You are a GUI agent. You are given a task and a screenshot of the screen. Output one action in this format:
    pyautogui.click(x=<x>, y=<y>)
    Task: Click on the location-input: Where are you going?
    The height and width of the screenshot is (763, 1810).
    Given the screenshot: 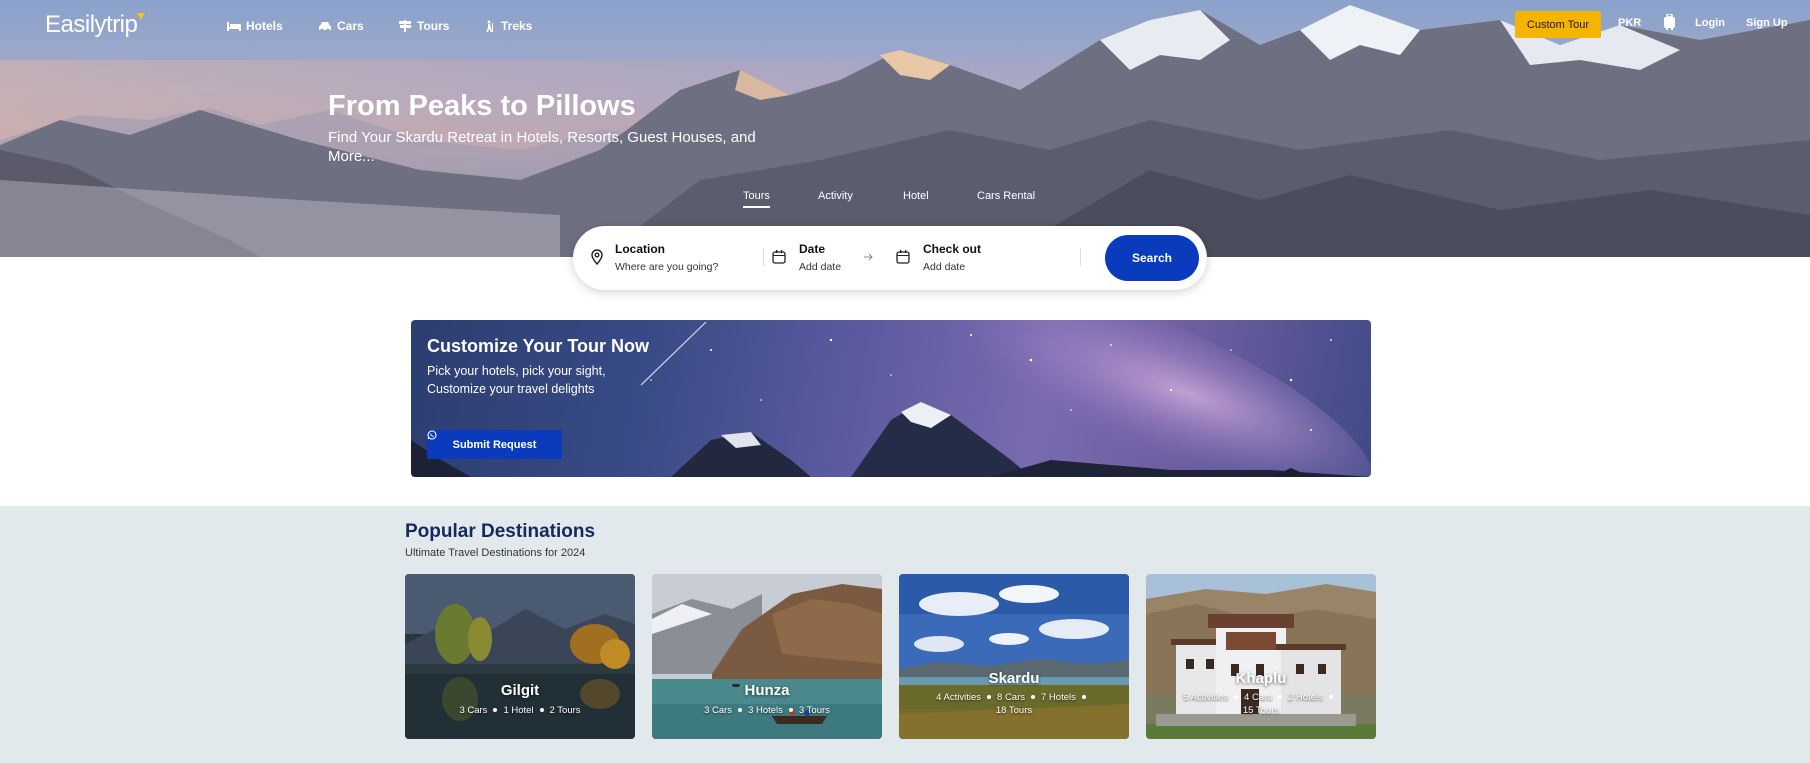 What is the action you would take?
    pyautogui.click(x=666, y=267)
    